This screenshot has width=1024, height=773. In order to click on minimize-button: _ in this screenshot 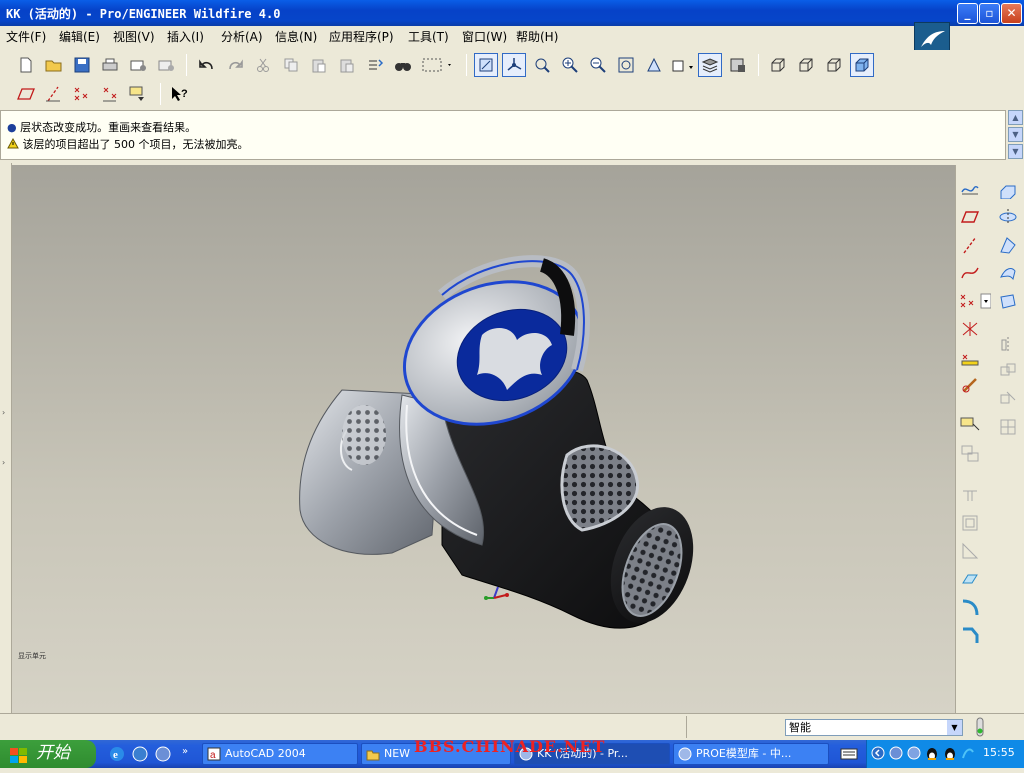, I will do `click(967, 13)`.